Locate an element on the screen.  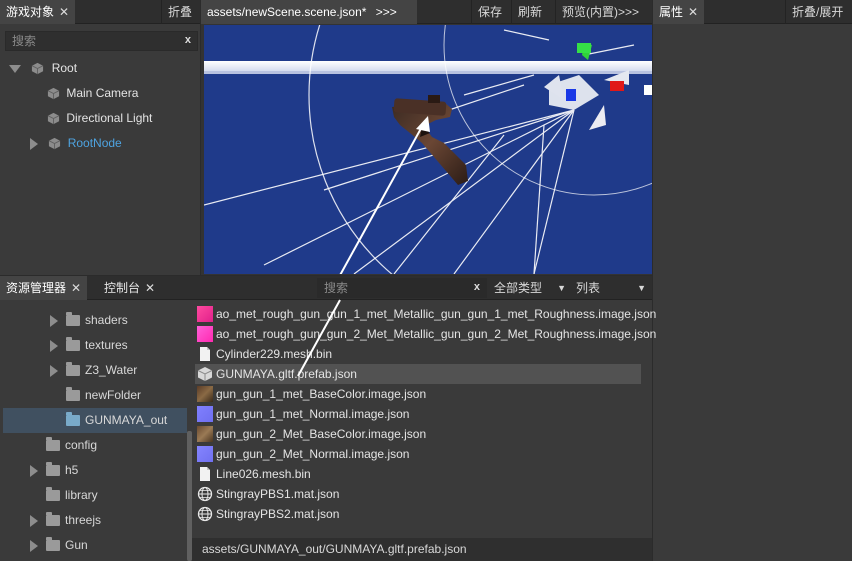
folder-item-config: config is located at coordinates (71, 445).